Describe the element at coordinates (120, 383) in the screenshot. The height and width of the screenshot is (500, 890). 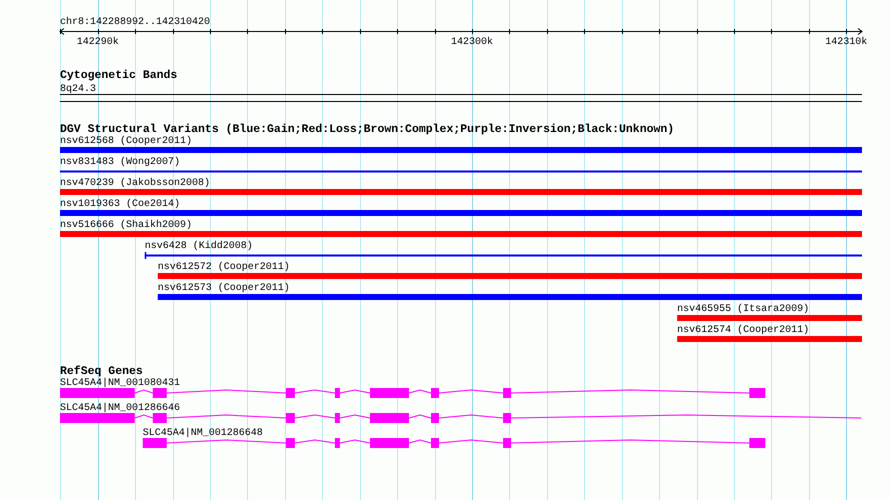
I see `gene-label: SLC45A4|NM_001080431` at that location.